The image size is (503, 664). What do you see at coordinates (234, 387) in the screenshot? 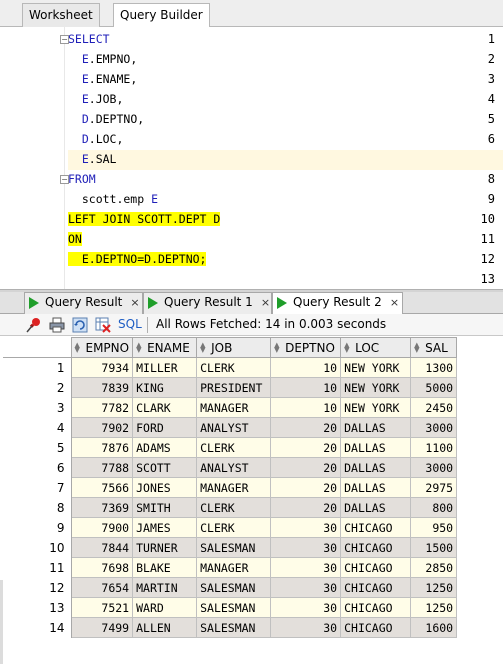
I see `cell-job: PRESIDENT` at bounding box center [234, 387].